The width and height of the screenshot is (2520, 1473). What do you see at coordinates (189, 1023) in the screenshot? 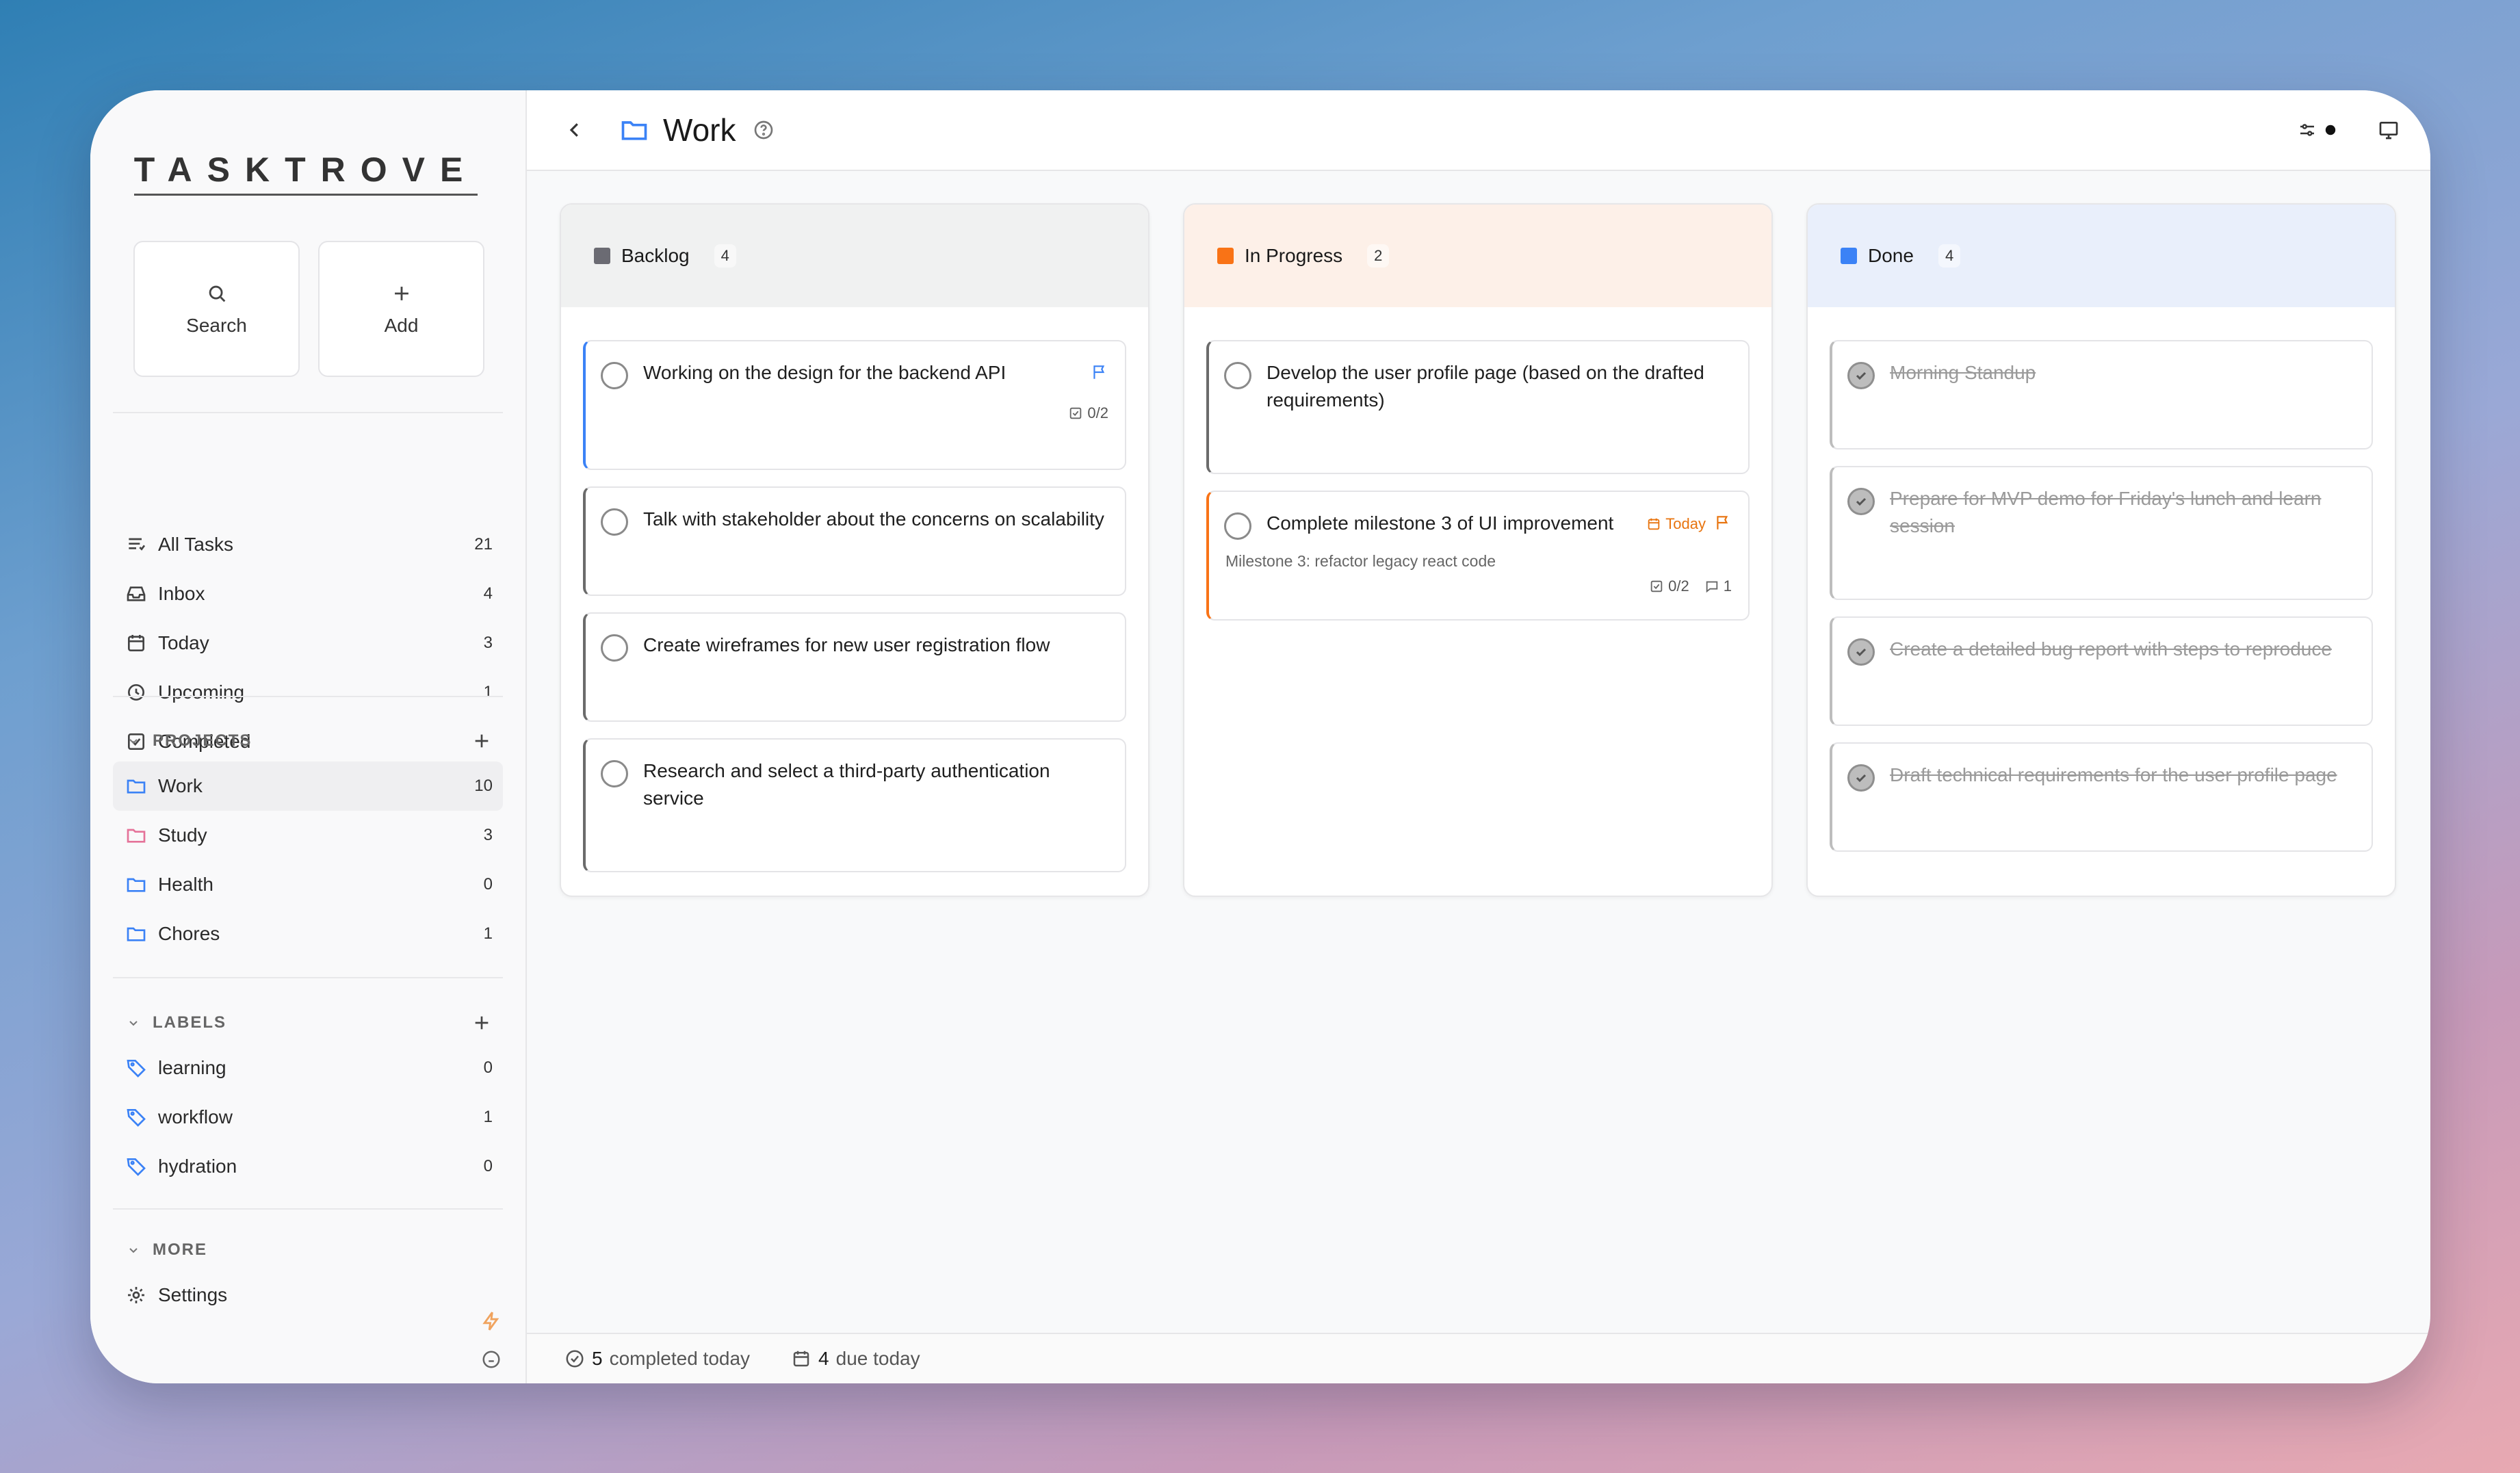
I see `labels-header-label: LABELS` at bounding box center [189, 1023].